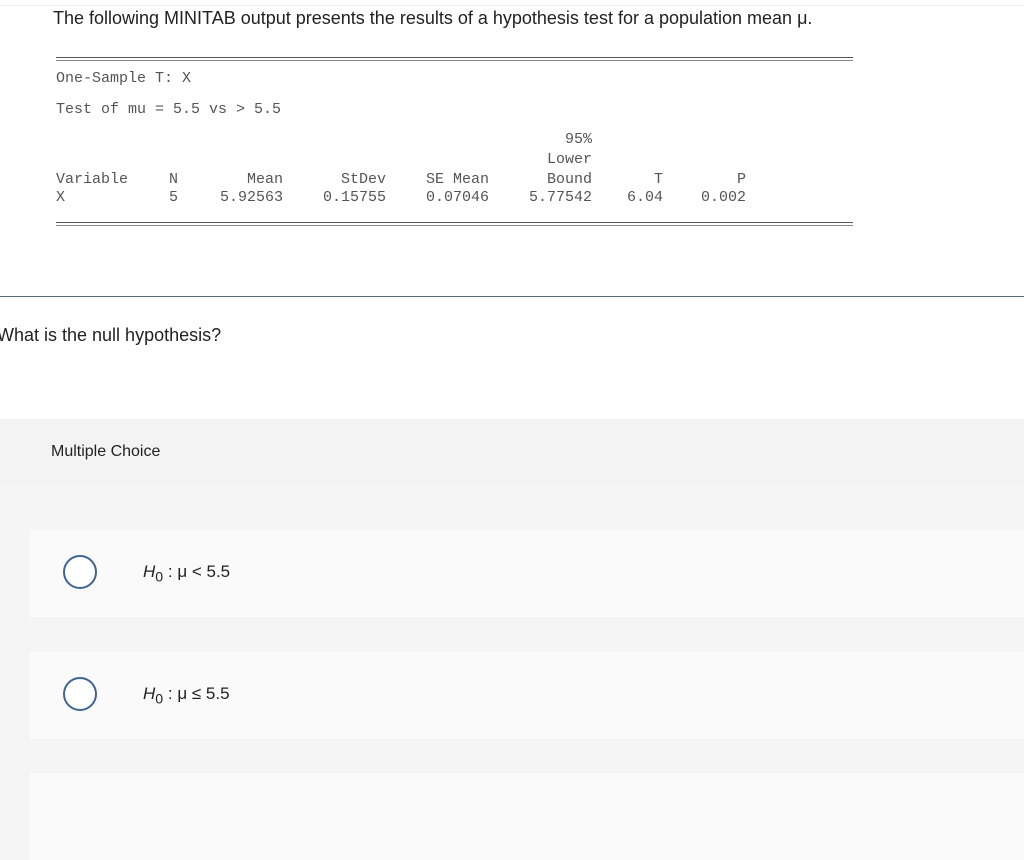 This screenshot has width=1024, height=860. What do you see at coordinates (527, 573) in the screenshot?
I see `choice-option: H0 : μ < 5.5` at bounding box center [527, 573].